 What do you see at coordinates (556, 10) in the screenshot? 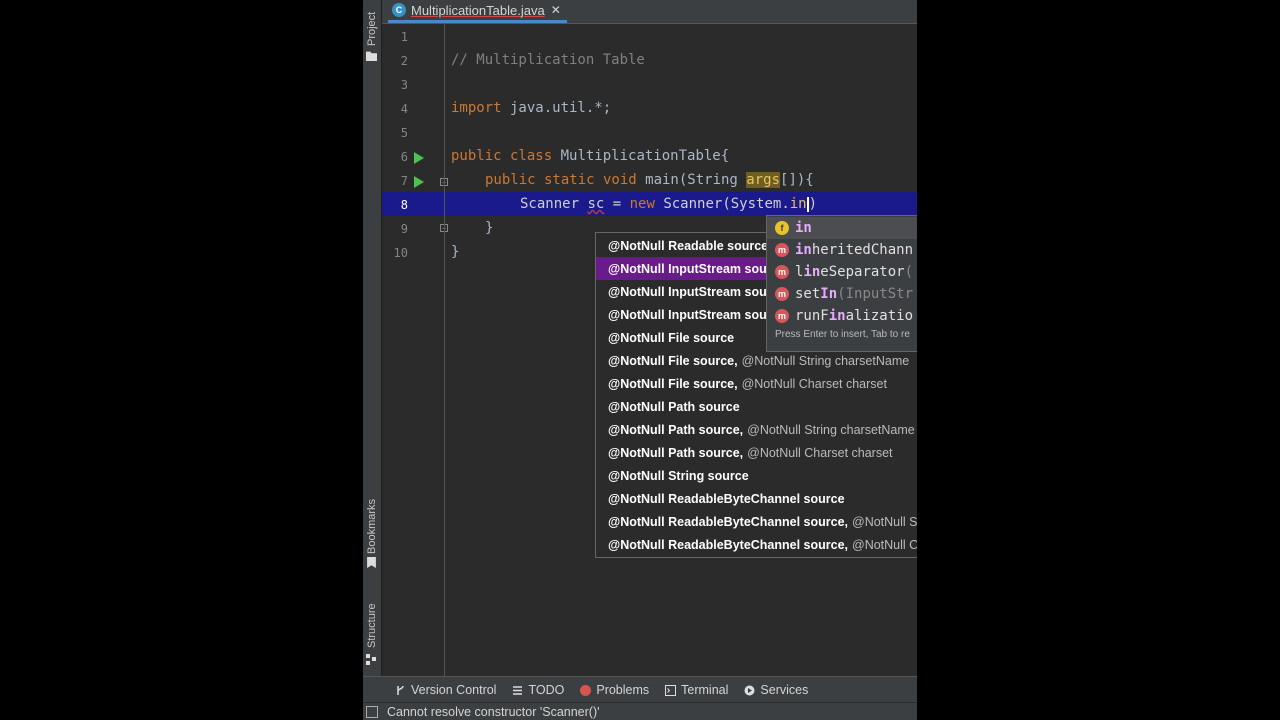
I see `close-icon: ✕` at bounding box center [556, 10].